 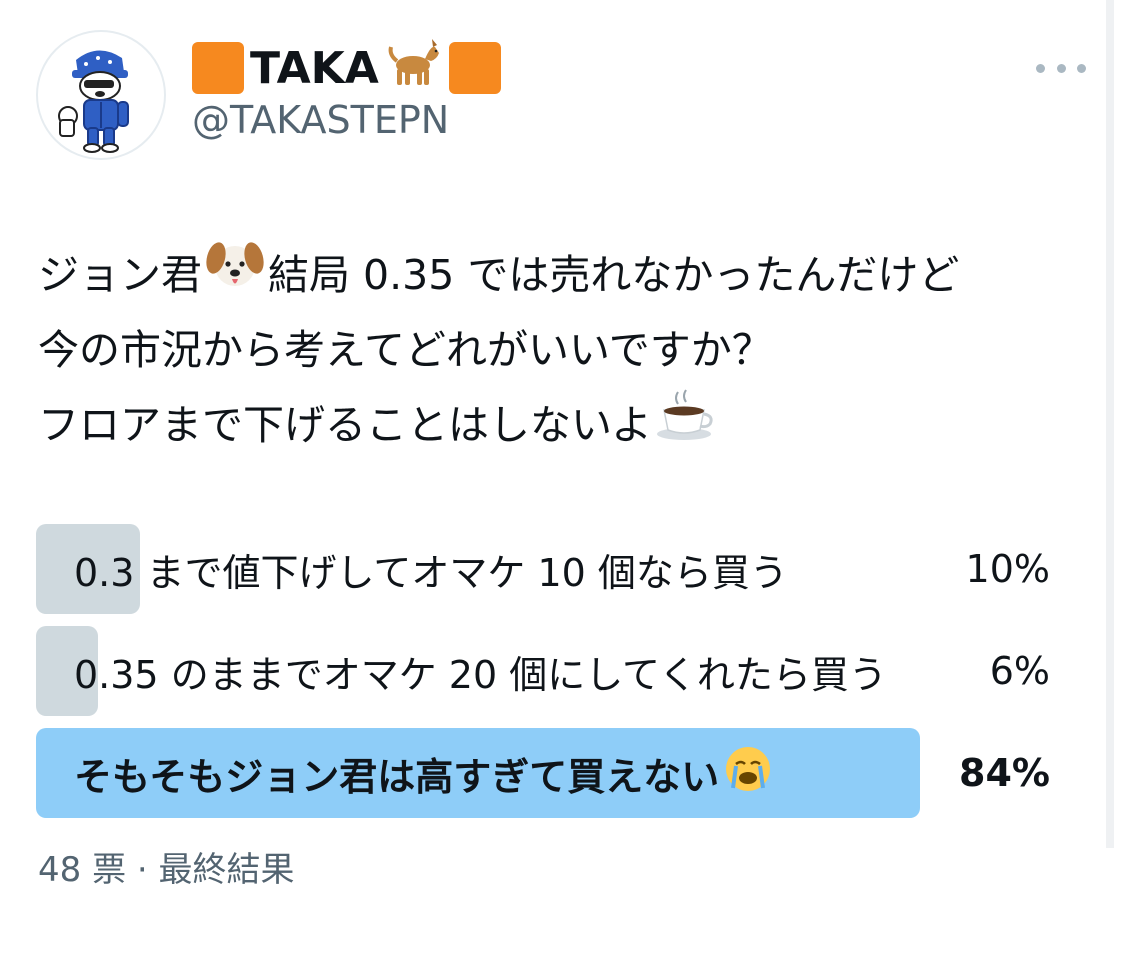 I want to click on loudly-crying-face-icon, so click(x=748, y=773).